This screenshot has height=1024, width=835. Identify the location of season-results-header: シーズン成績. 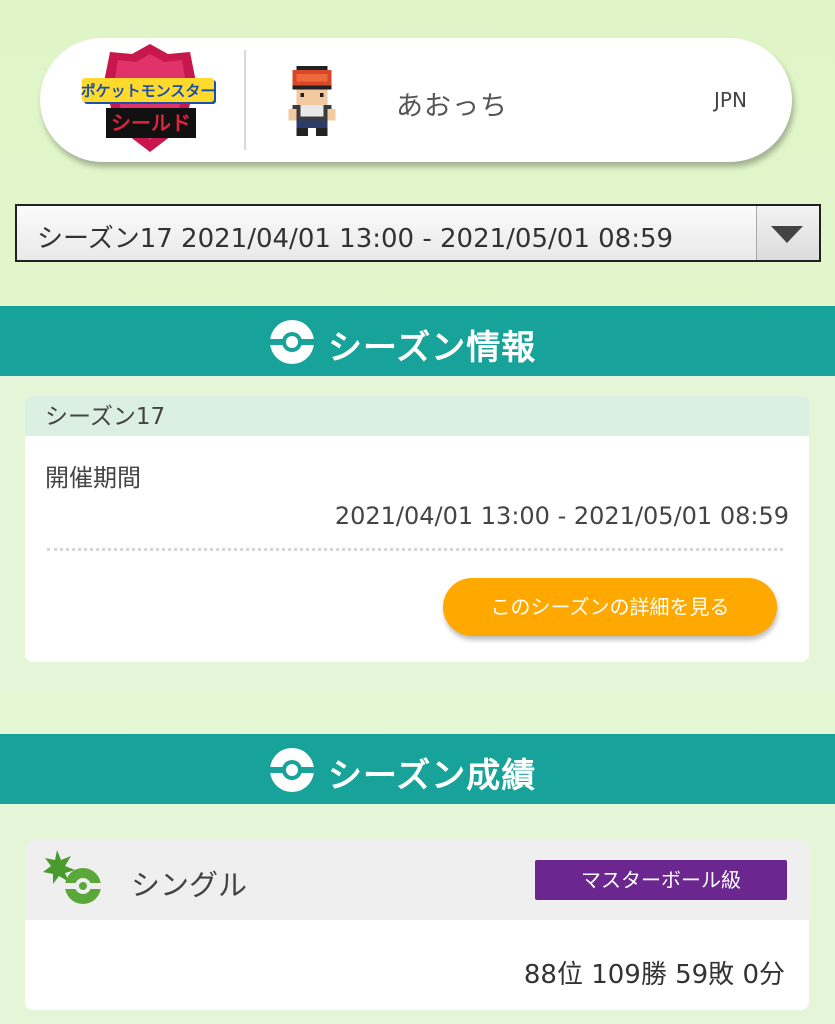
(417, 769).